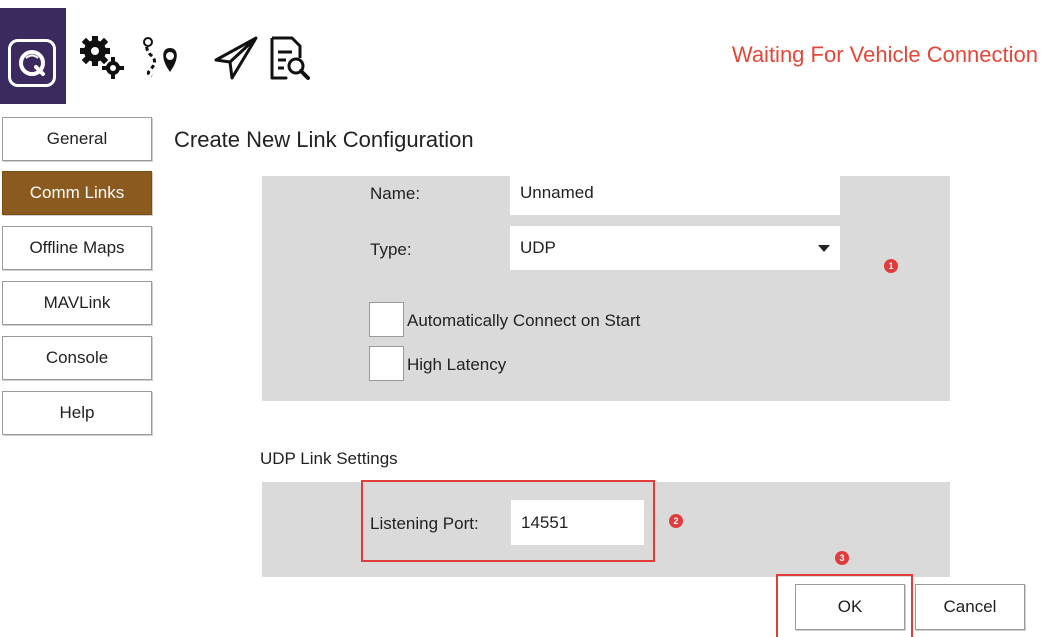  What do you see at coordinates (77, 248) in the screenshot?
I see `sidebar-item-offline-maps: Offline Maps` at bounding box center [77, 248].